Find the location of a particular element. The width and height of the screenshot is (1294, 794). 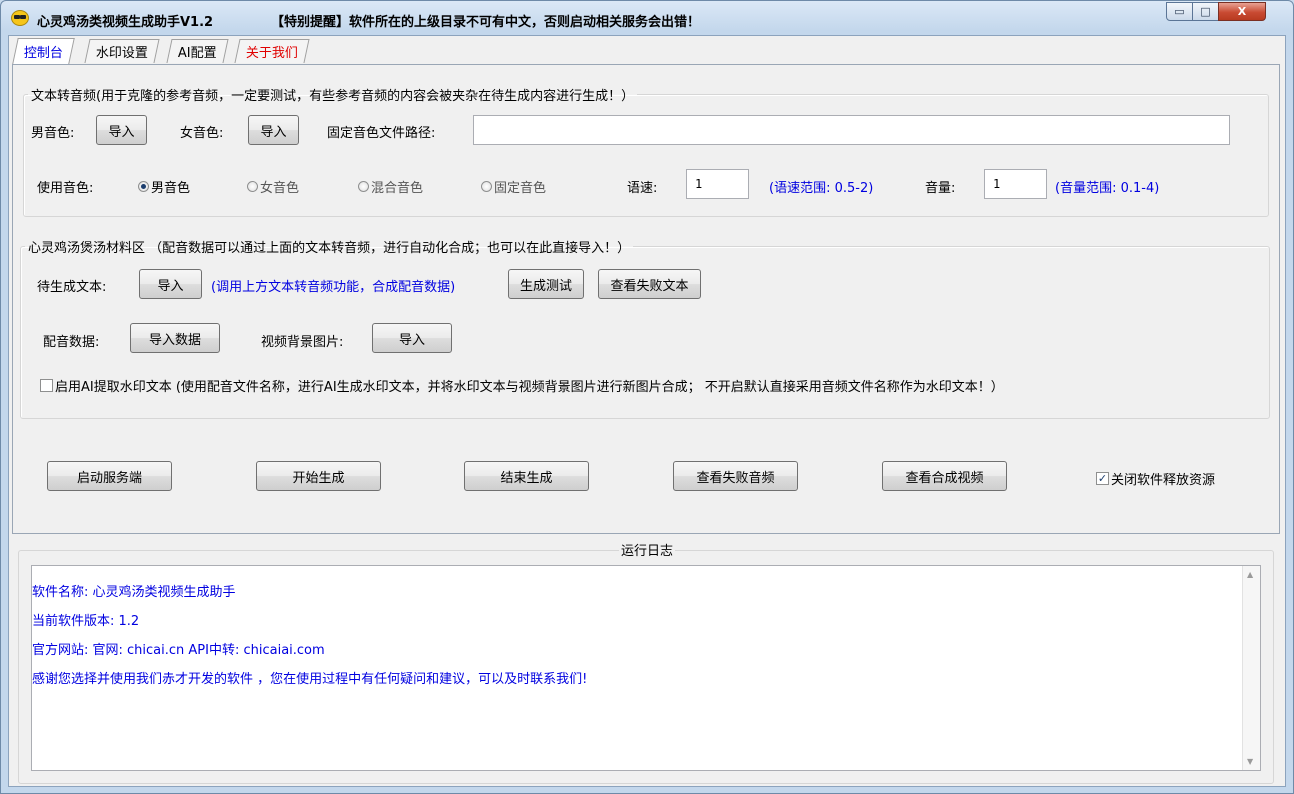

maximize-button: □ is located at coordinates (1205, 11).